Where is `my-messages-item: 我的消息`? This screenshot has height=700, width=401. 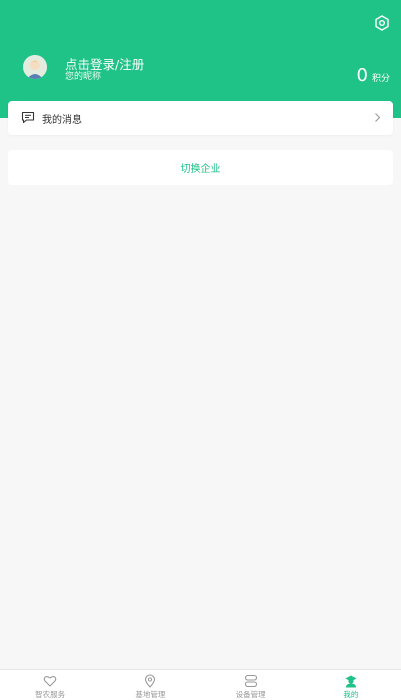
my-messages-item: 我的消息 is located at coordinates (200, 118).